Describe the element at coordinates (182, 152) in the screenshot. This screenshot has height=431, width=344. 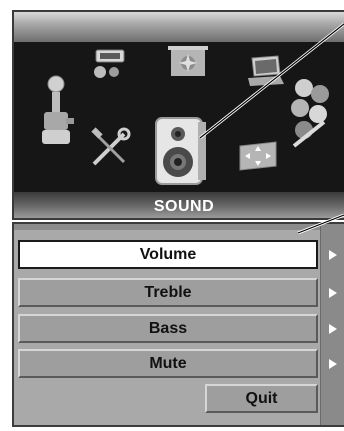
I see `speaker-icon` at that location.